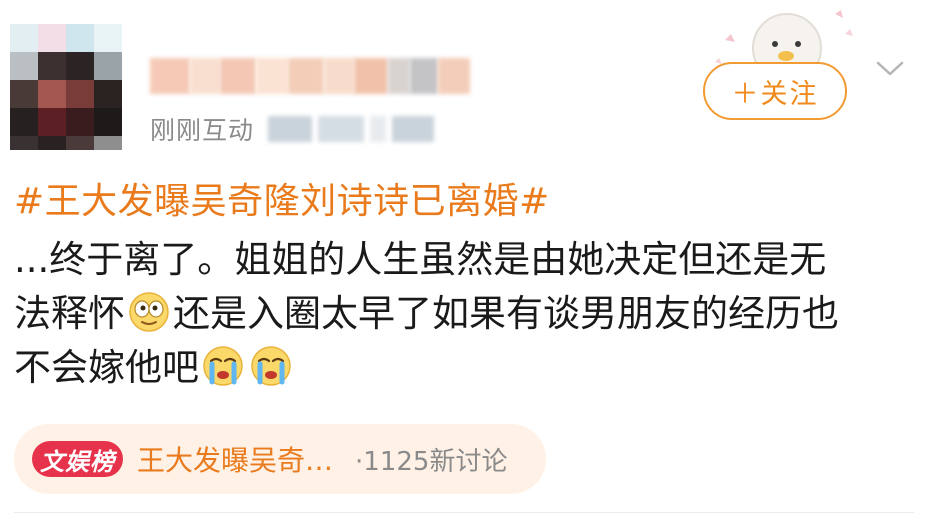 This screenshot has height=522, width=928. What do you see at coordinates (202, 130) in the screenshot?
I see `post-time: 刚刚互动` at bounding box center [202, 130].